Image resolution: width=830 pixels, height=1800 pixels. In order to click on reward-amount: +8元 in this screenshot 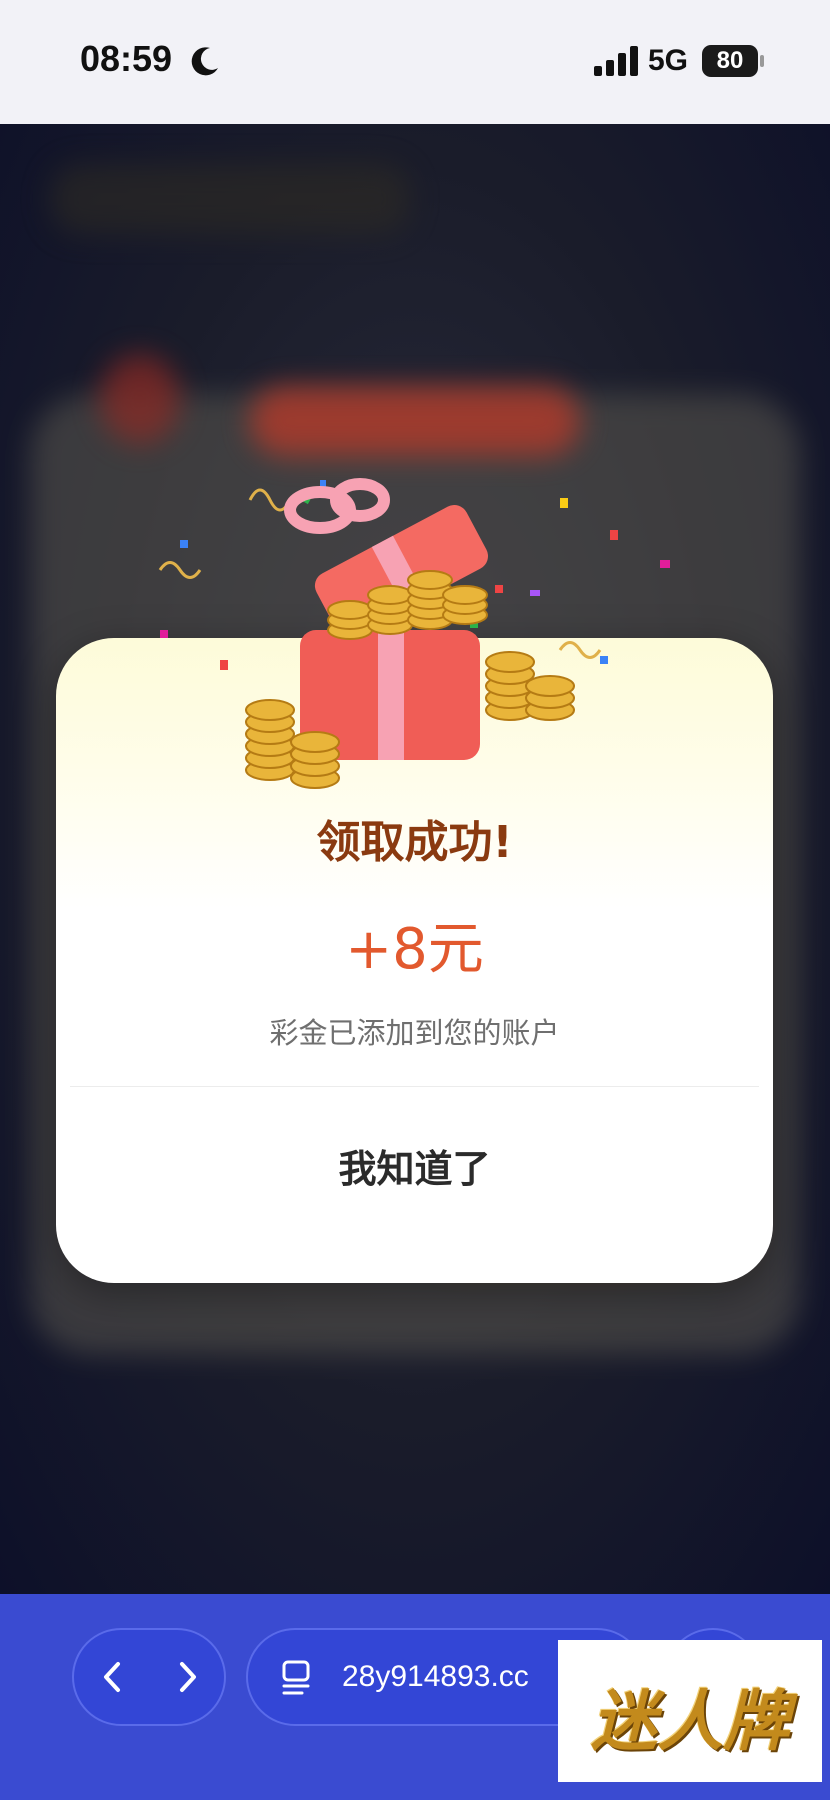, I will do `click(414, 949)`.